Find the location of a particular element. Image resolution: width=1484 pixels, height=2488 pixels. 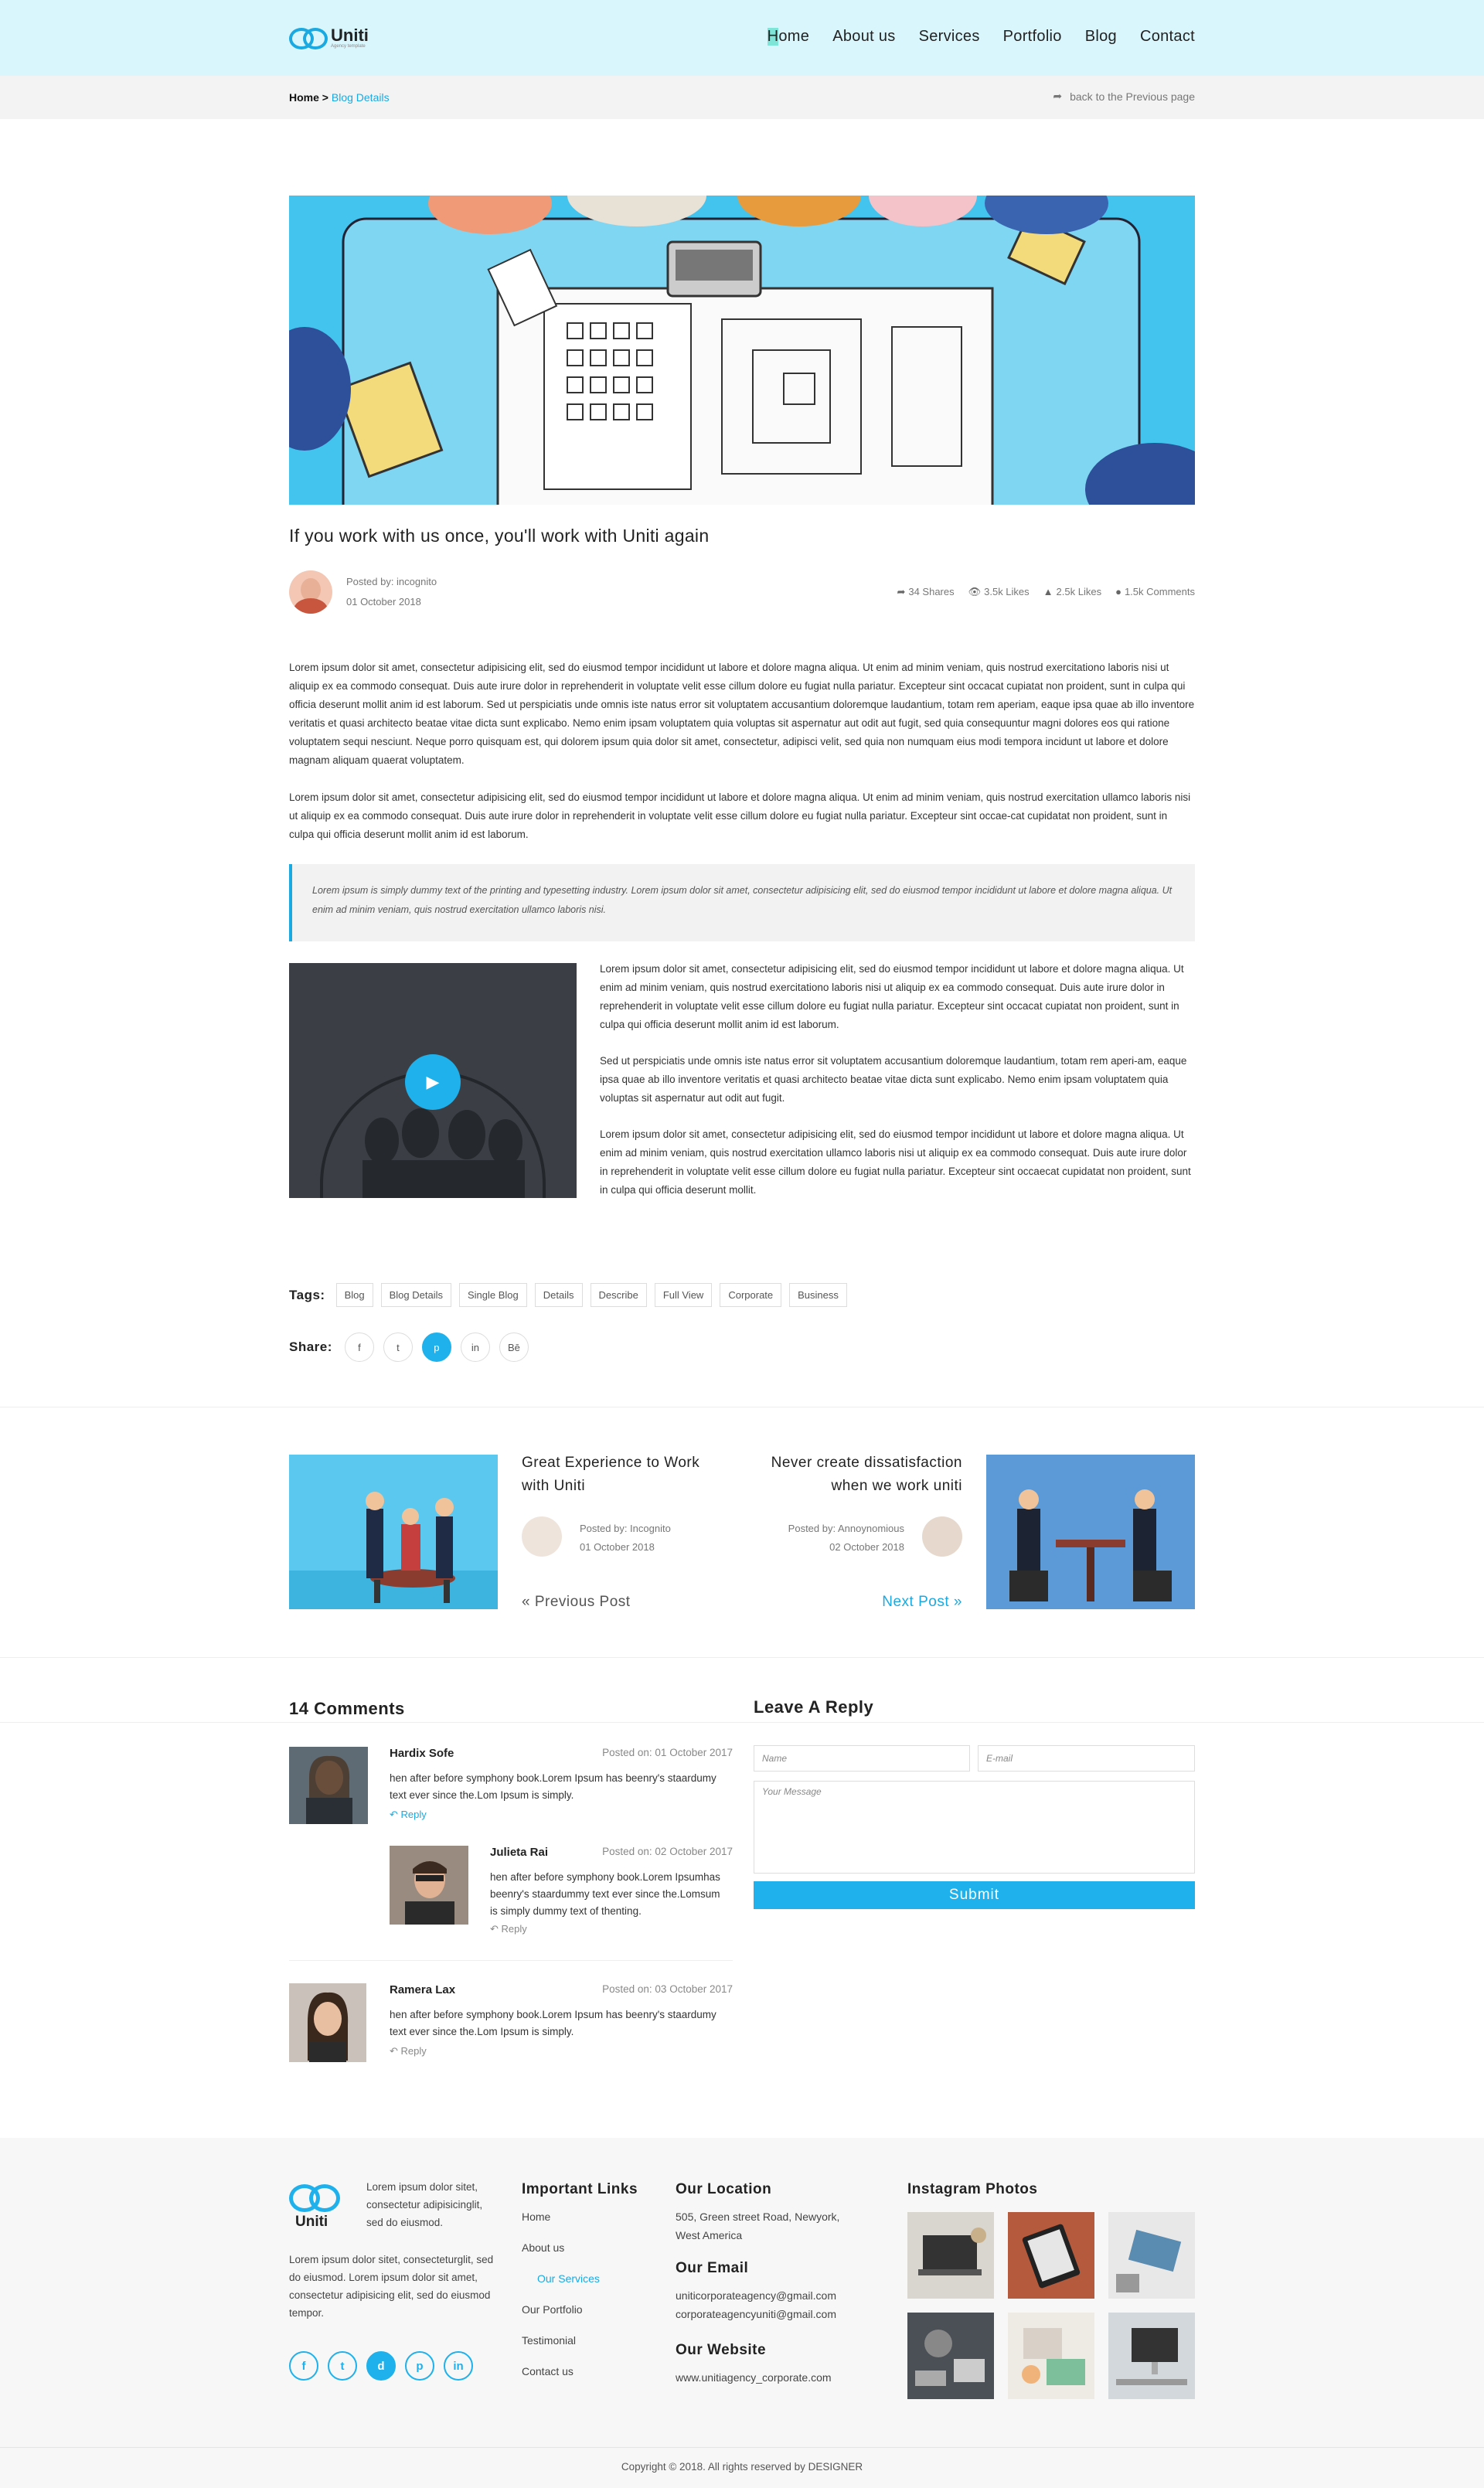

reply-heading: Leave A Reply is located at coordinates (814, 1707).